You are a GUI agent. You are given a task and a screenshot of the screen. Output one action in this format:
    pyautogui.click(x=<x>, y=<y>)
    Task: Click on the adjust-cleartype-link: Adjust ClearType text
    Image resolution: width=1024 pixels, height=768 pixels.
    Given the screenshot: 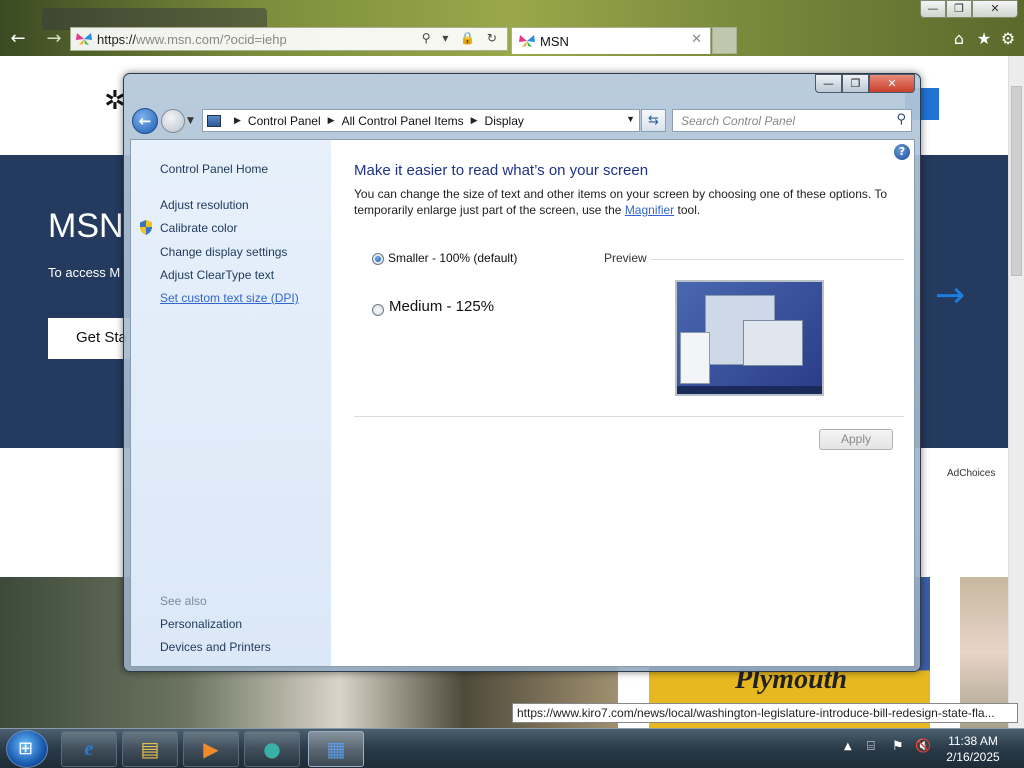 What is the action you would take?
    pyautogui.click(x=217, y=275)
    